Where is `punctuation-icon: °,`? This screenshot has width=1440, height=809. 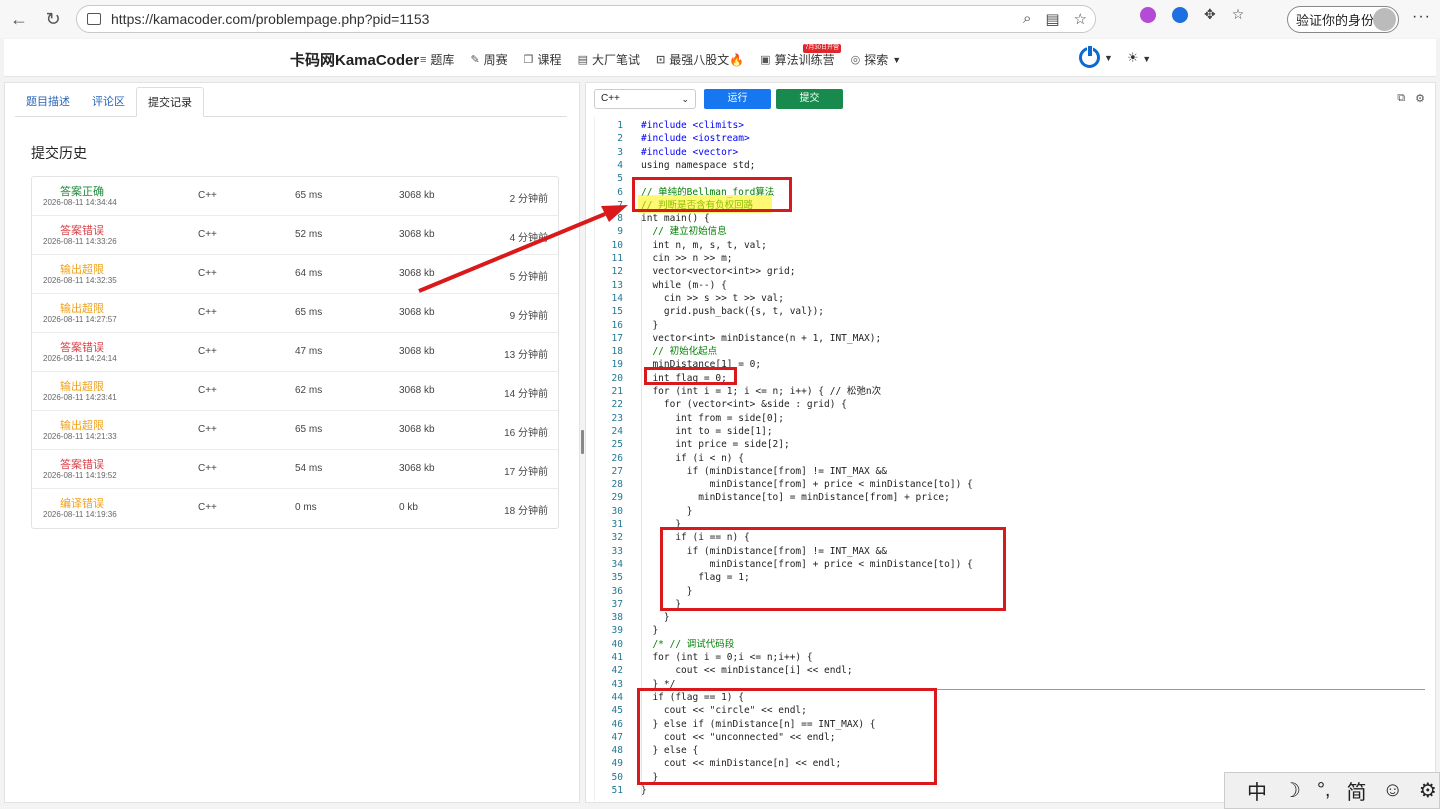
punctuation-icon: °, is located at coordinates (1324, 790).